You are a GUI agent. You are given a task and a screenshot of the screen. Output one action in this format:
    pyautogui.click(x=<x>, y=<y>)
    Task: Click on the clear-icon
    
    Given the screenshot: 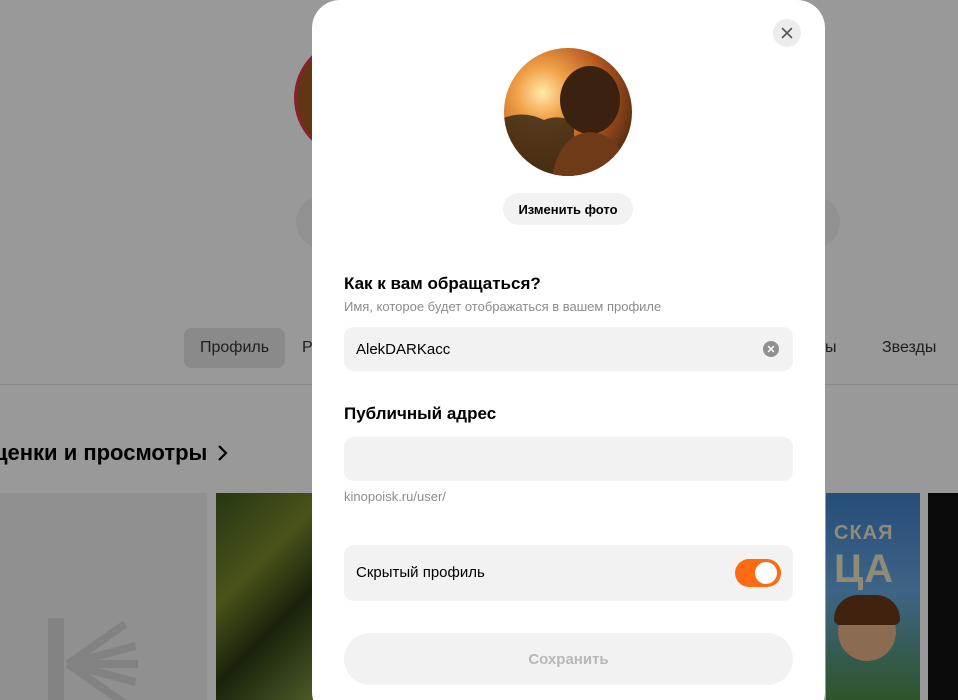 What is the action you would take?
    pyautogui.click(x=771, y=349)
    